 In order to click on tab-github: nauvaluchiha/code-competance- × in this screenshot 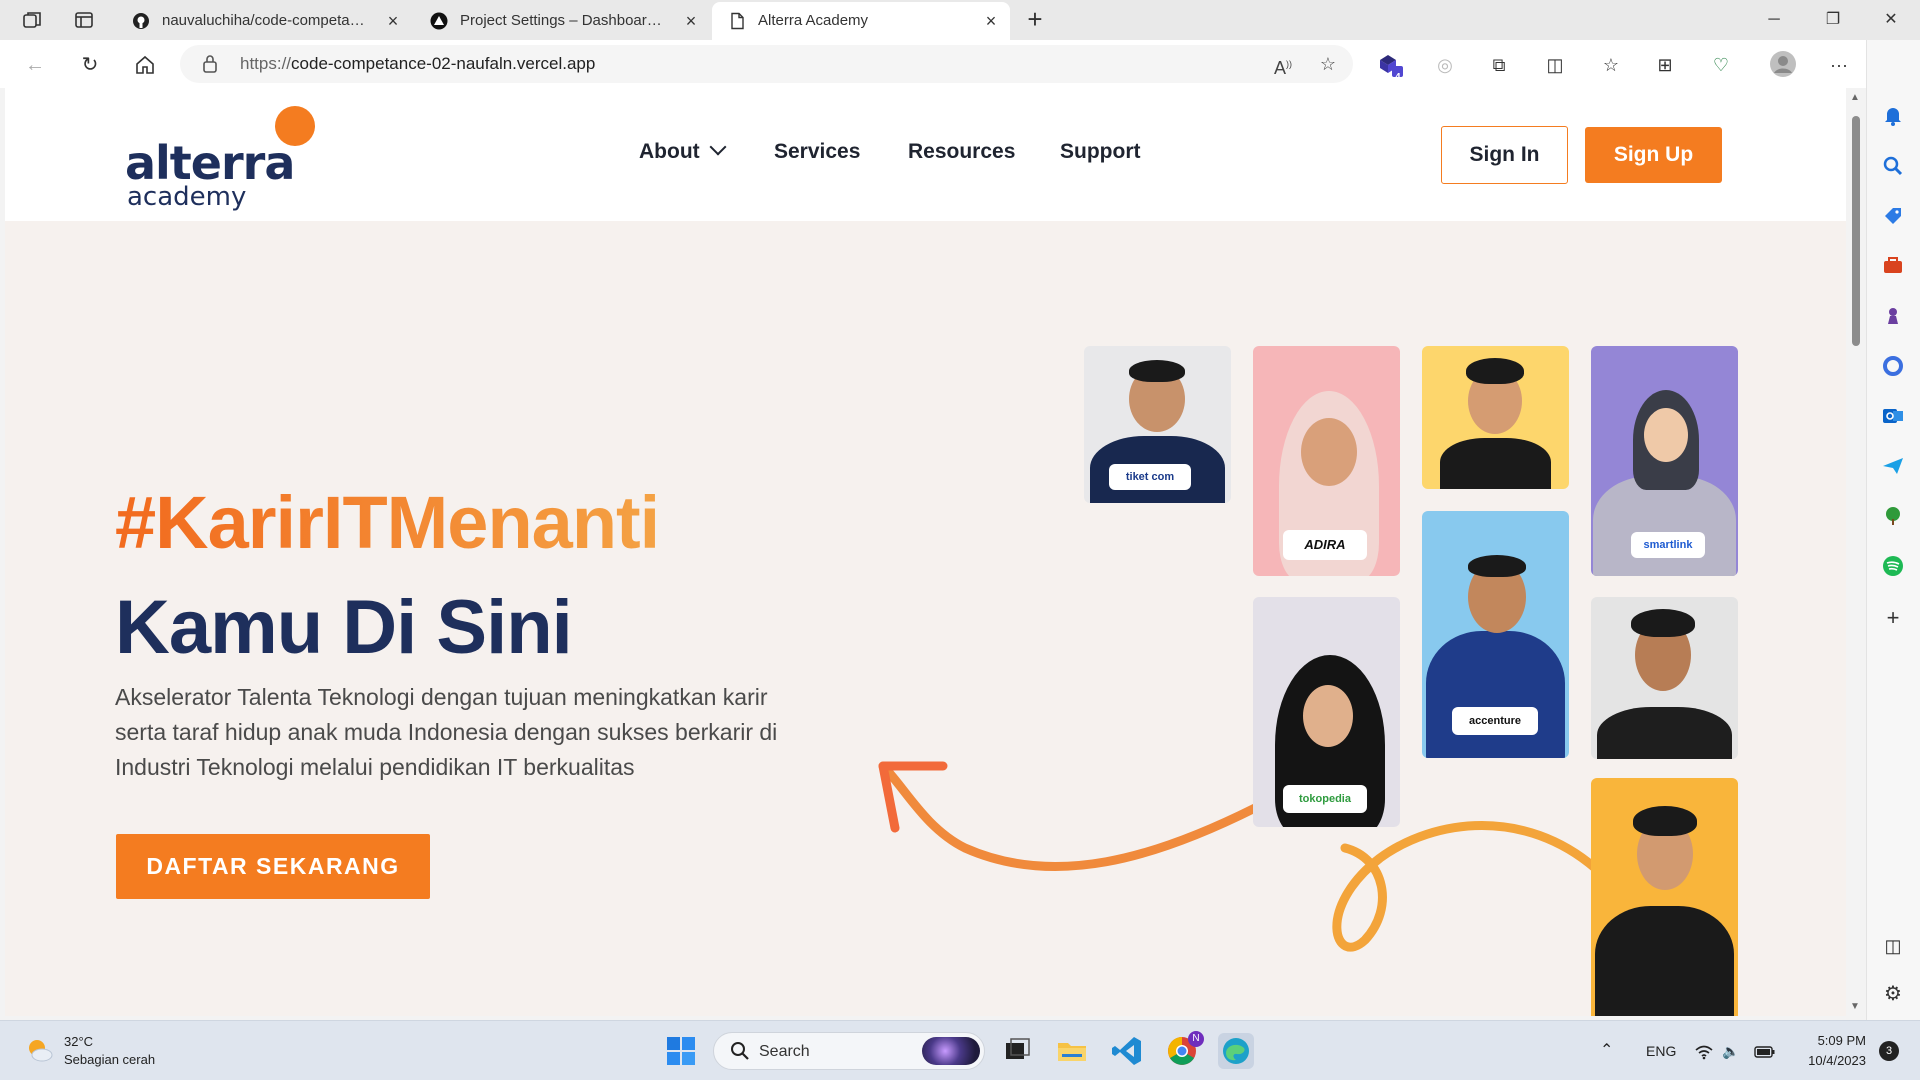, I will do `click(264, 21)`.